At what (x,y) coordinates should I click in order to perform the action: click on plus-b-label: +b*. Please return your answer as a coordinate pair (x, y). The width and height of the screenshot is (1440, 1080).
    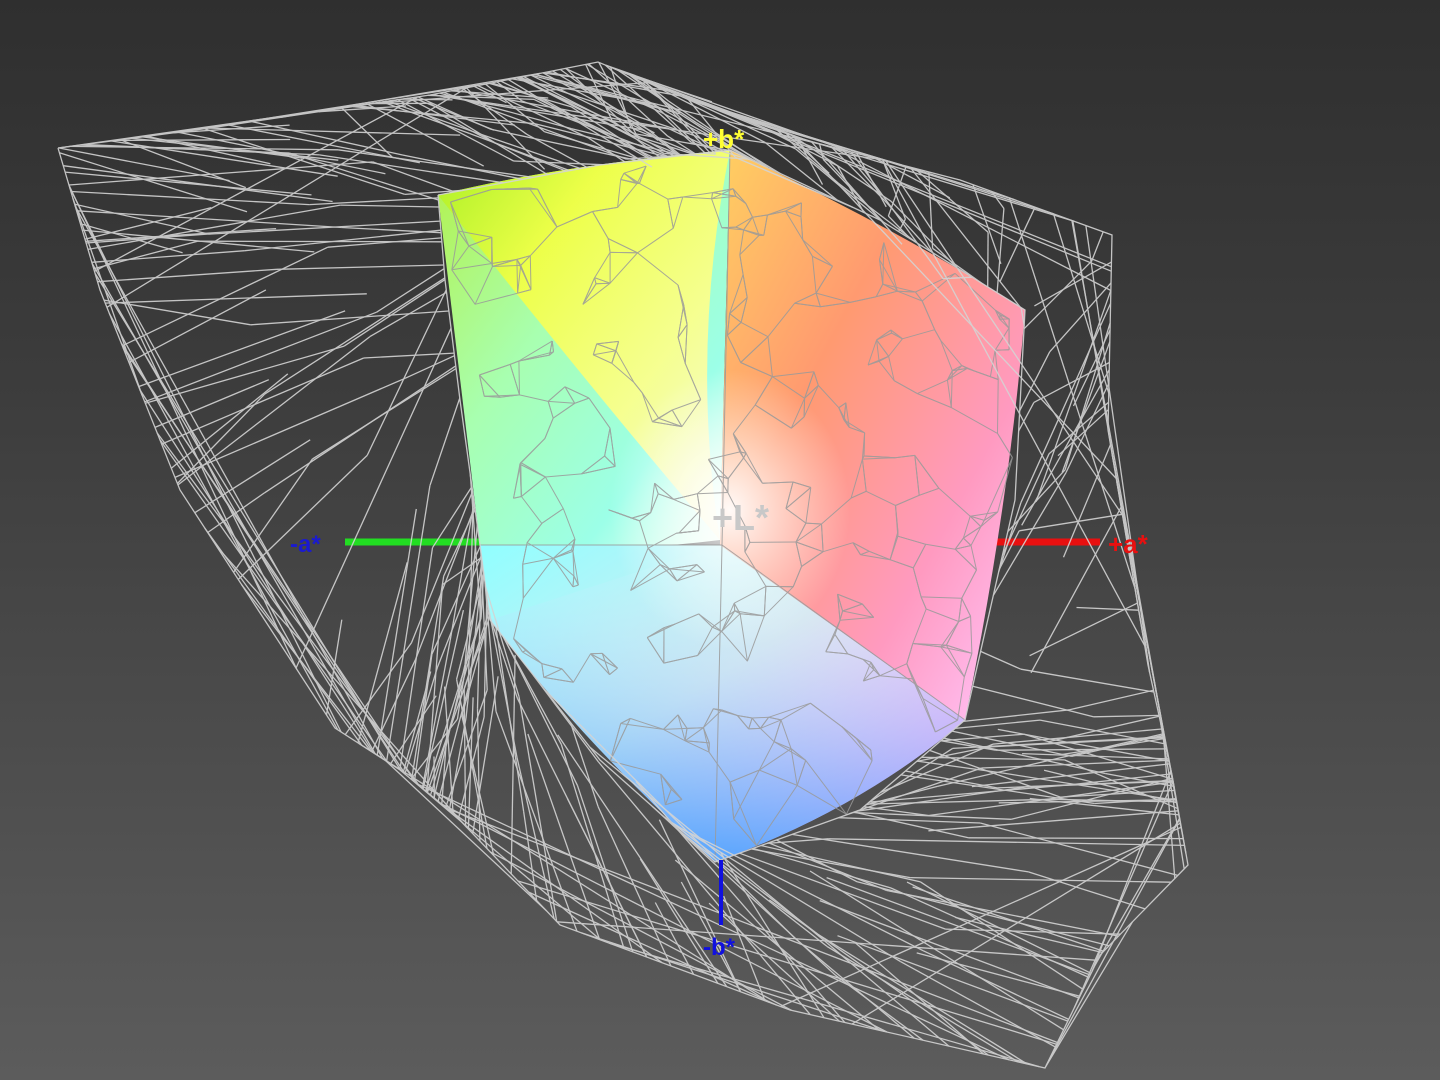
    Looking at the image, I should click on (724, 139).